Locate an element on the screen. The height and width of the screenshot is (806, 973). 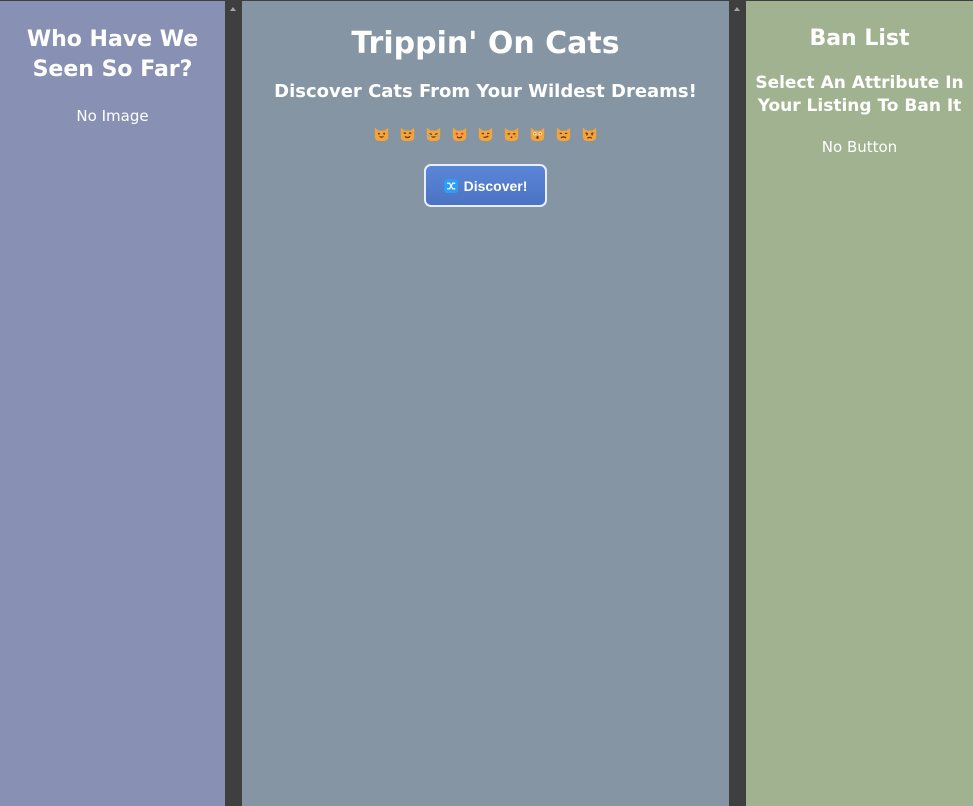
history-title: Who Have We Seen So Far? is located at coordinates (112, 54).